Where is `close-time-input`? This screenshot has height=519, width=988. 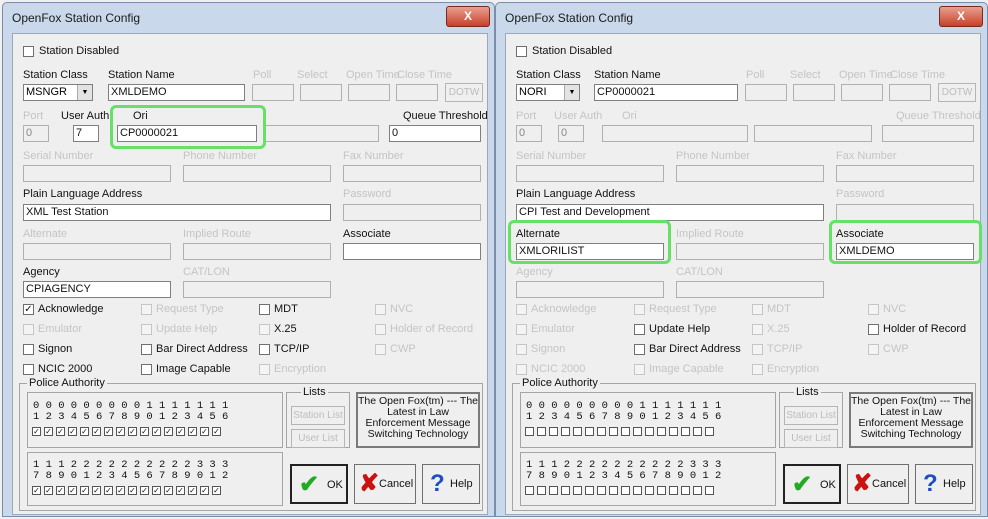 close-time-input is located at coordinates (417, 92).